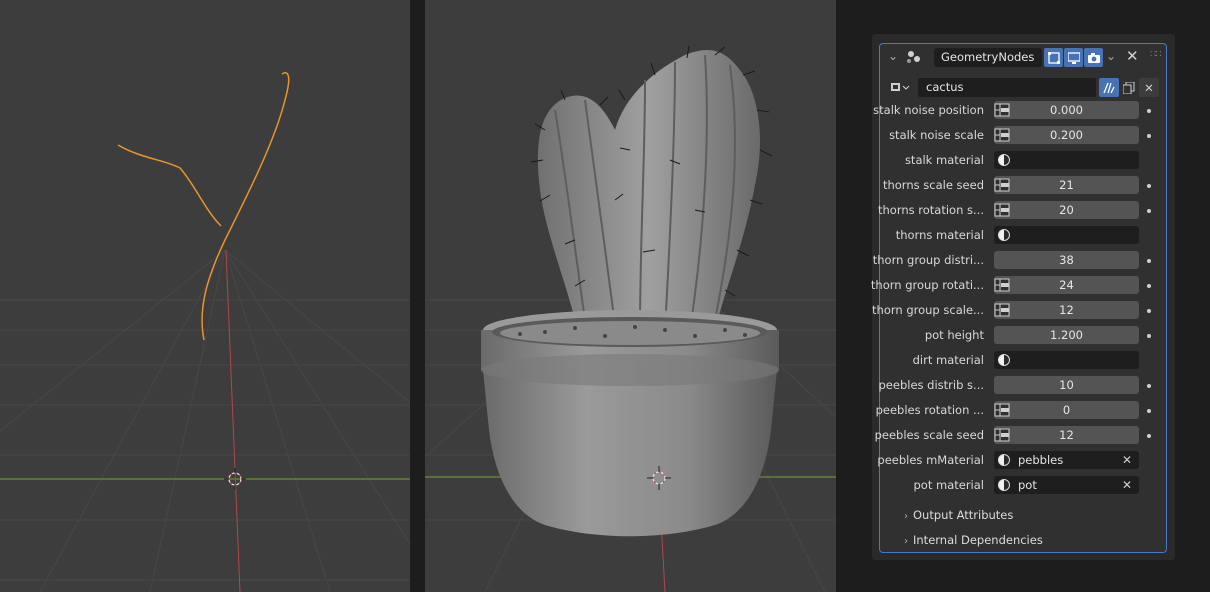  I want to click on duplicate-icon, so click(1129, 87).